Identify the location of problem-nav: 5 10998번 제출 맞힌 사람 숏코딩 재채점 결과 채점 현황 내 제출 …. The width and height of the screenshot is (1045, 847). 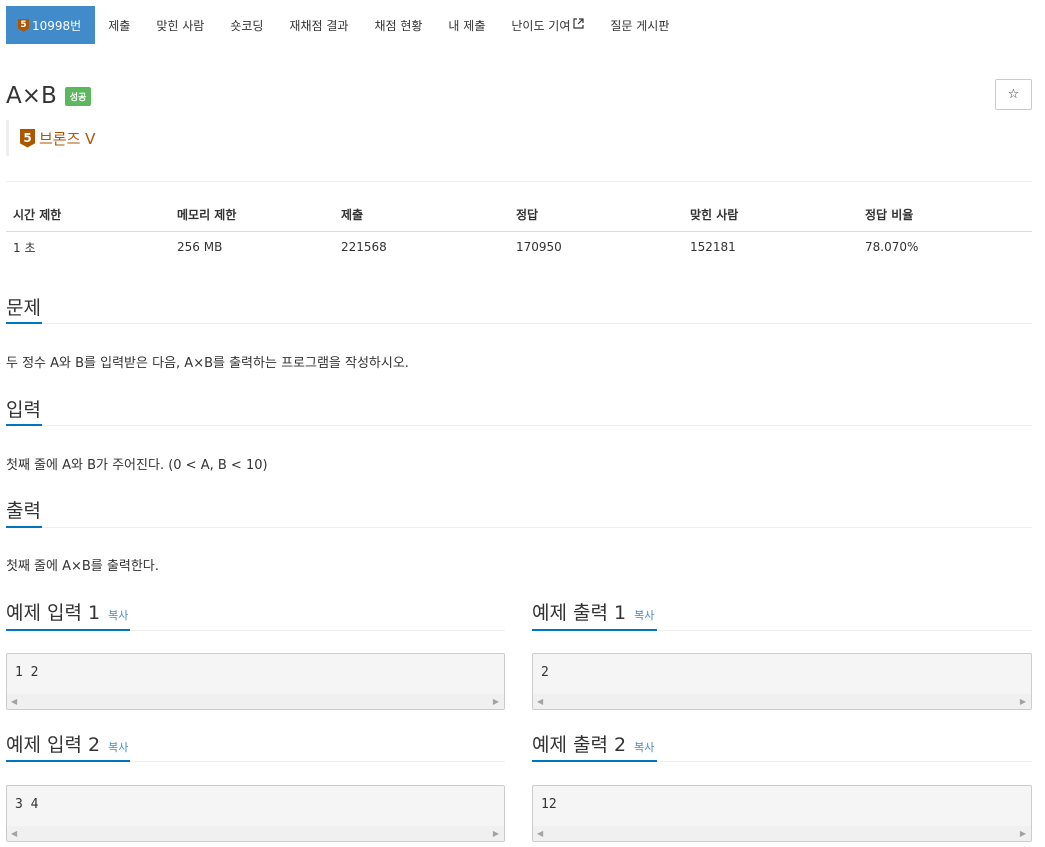
(344, 25).